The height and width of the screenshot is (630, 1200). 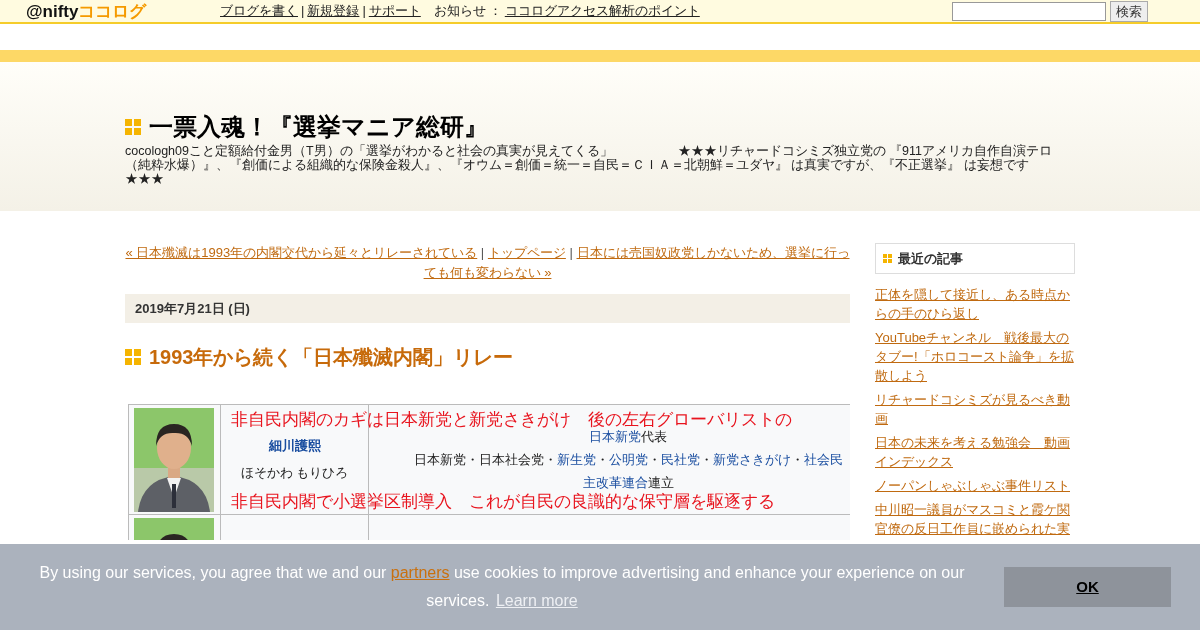 What do you see at coordinates (502, 587) in the screenshot?
I see `cookie-message: By using our services, you agree that we and our partners use cookies to improve advertising and enhance your experience on our services. Learn more` at bounding box center [502, 587].